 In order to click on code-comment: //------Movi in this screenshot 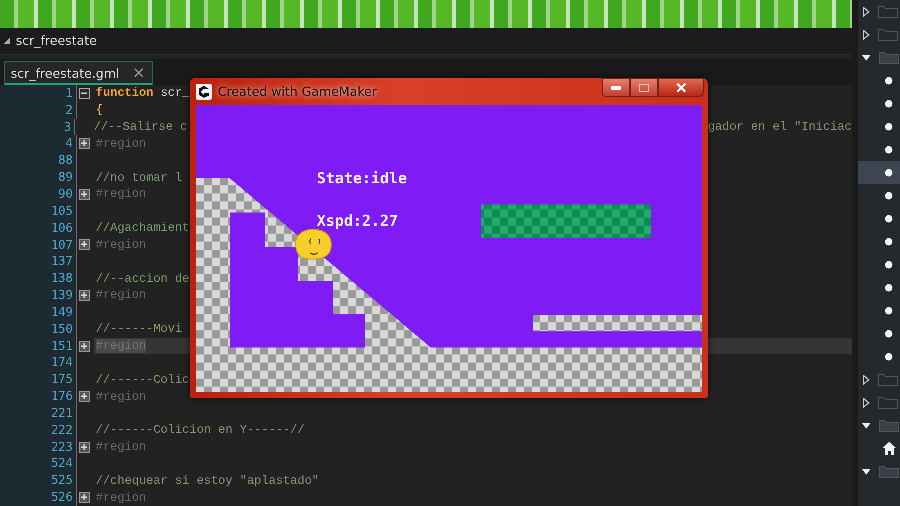, I will do `click(139, 329)`.